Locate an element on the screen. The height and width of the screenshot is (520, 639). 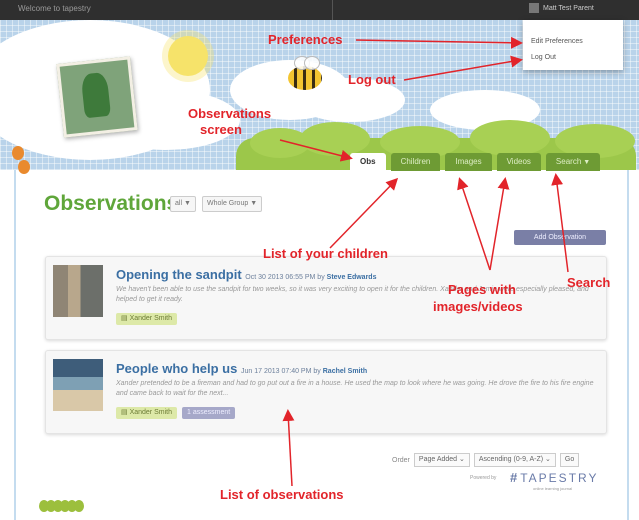
bee-icon is located at coordinates (305, 73).